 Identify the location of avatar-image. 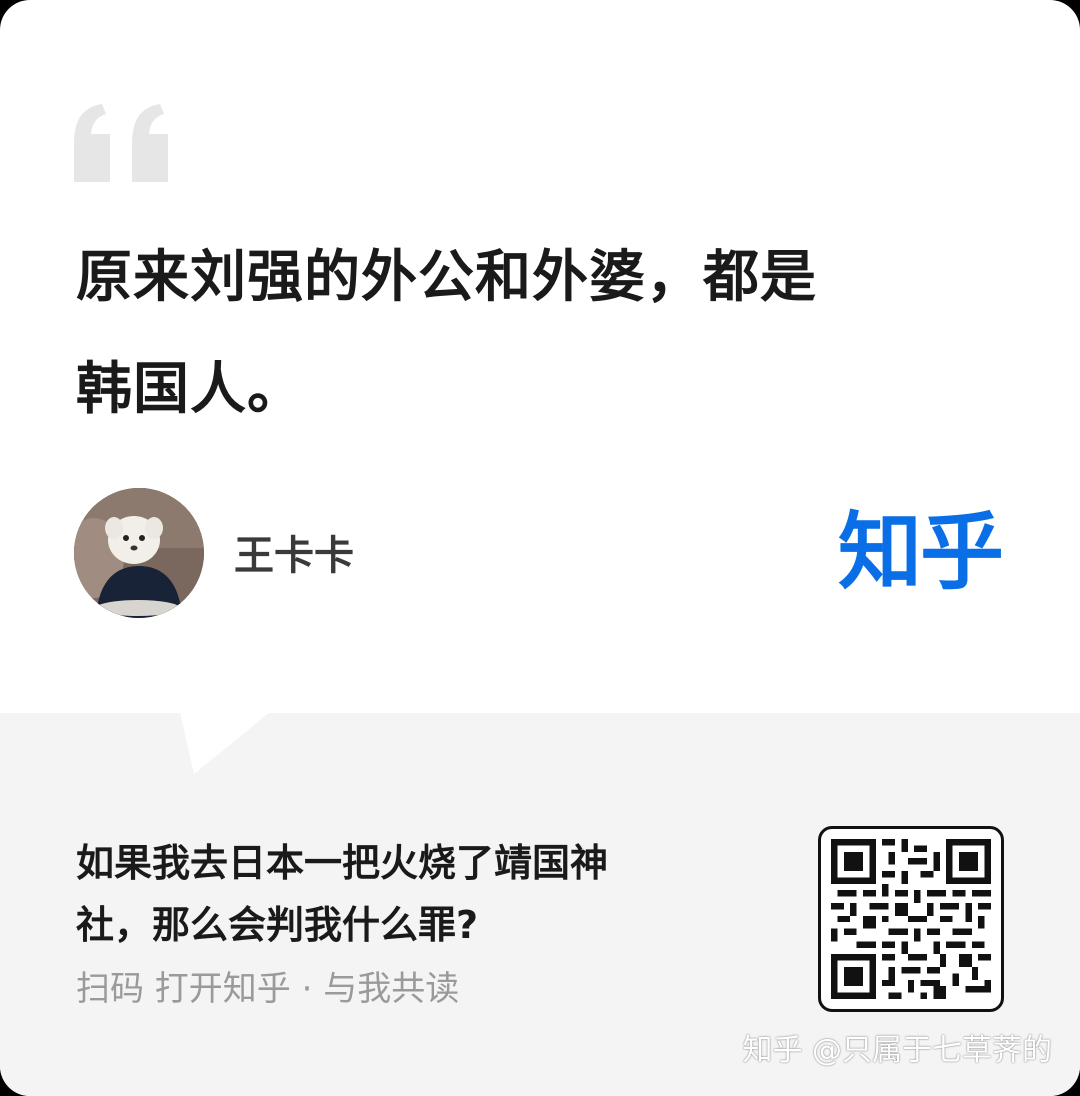
(139, 553).